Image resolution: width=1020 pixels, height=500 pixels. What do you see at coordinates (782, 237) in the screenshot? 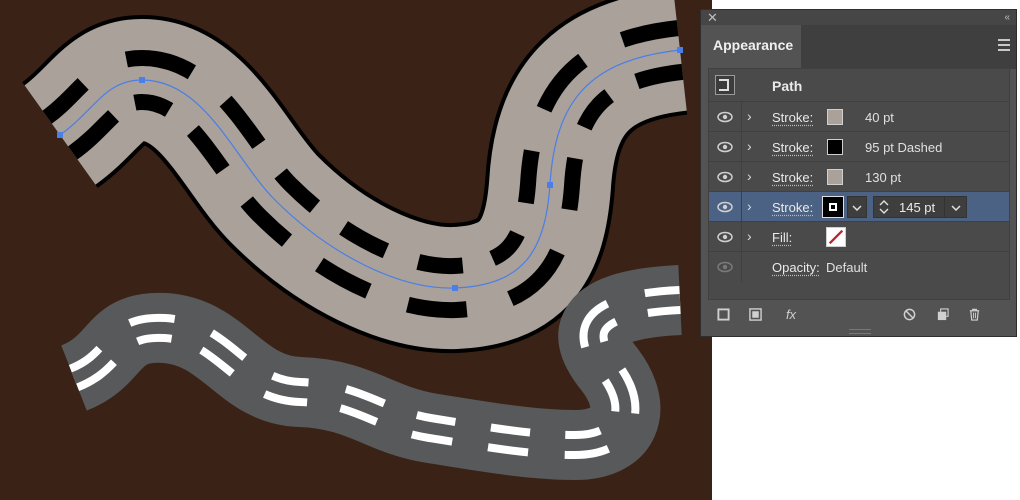
I see `fill-label: Fill:` at bounding box center [782, 237].